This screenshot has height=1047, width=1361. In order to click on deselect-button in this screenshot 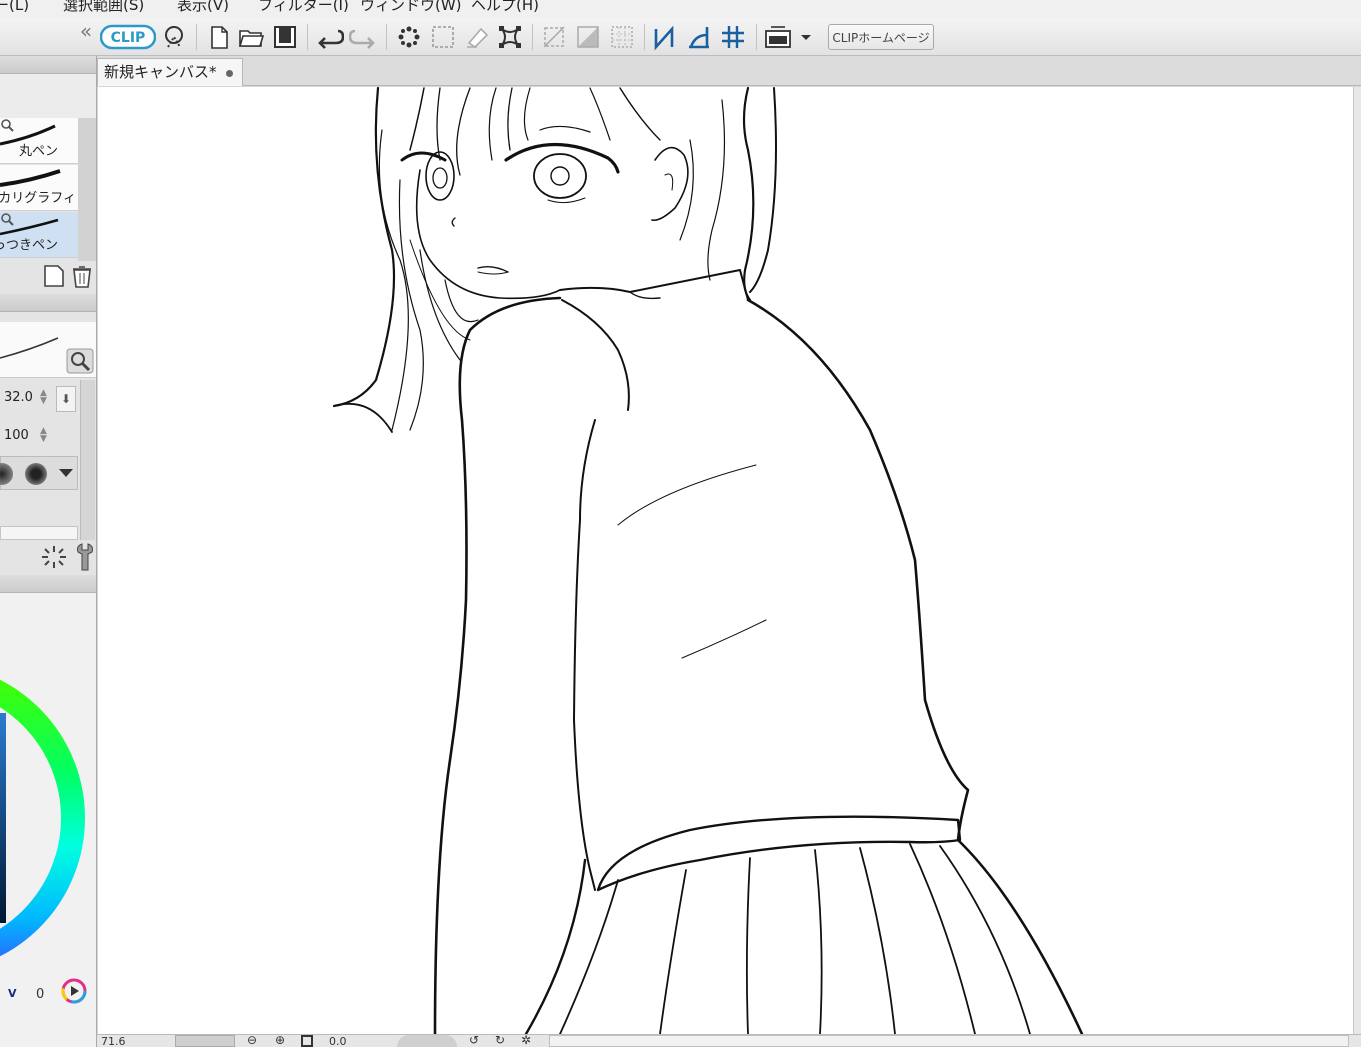, I will do `click(409, 37)`.